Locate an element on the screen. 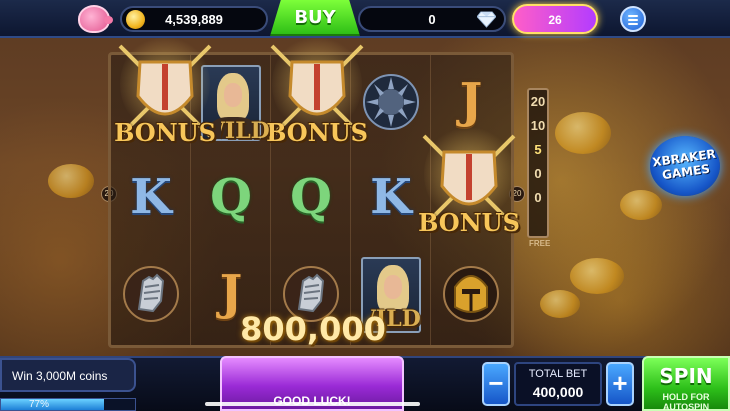  menu-button is located at coordinates (633, 19).